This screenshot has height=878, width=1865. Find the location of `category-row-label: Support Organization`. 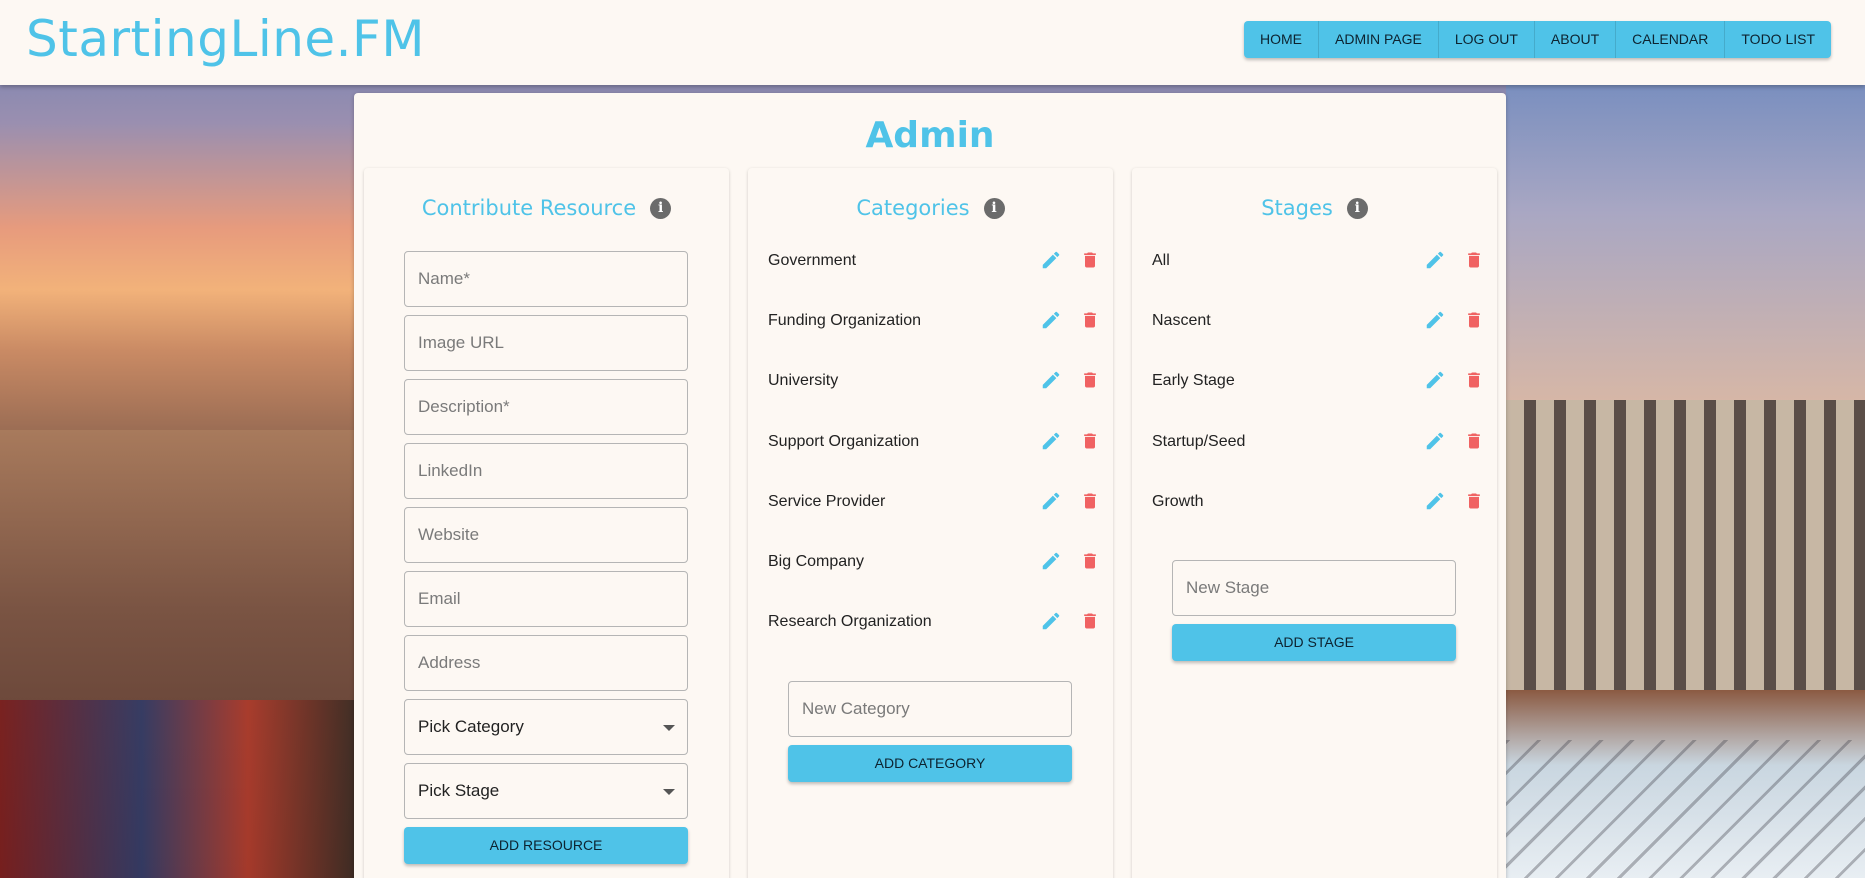

category-row-label: Support Organization is located at coordinates (844, 441).